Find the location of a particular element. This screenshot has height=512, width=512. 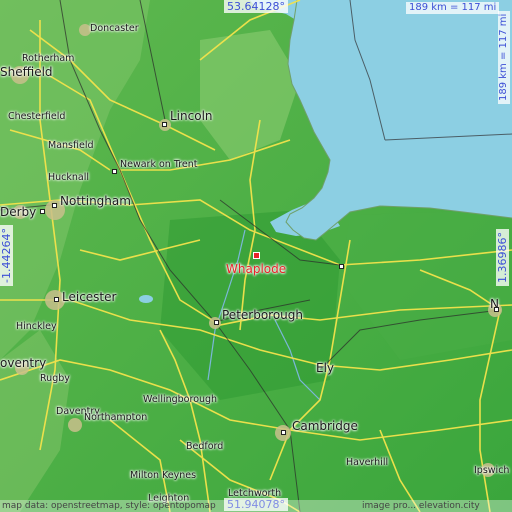

city-label-bedford: Bedford is located at coordinates (205, 446).